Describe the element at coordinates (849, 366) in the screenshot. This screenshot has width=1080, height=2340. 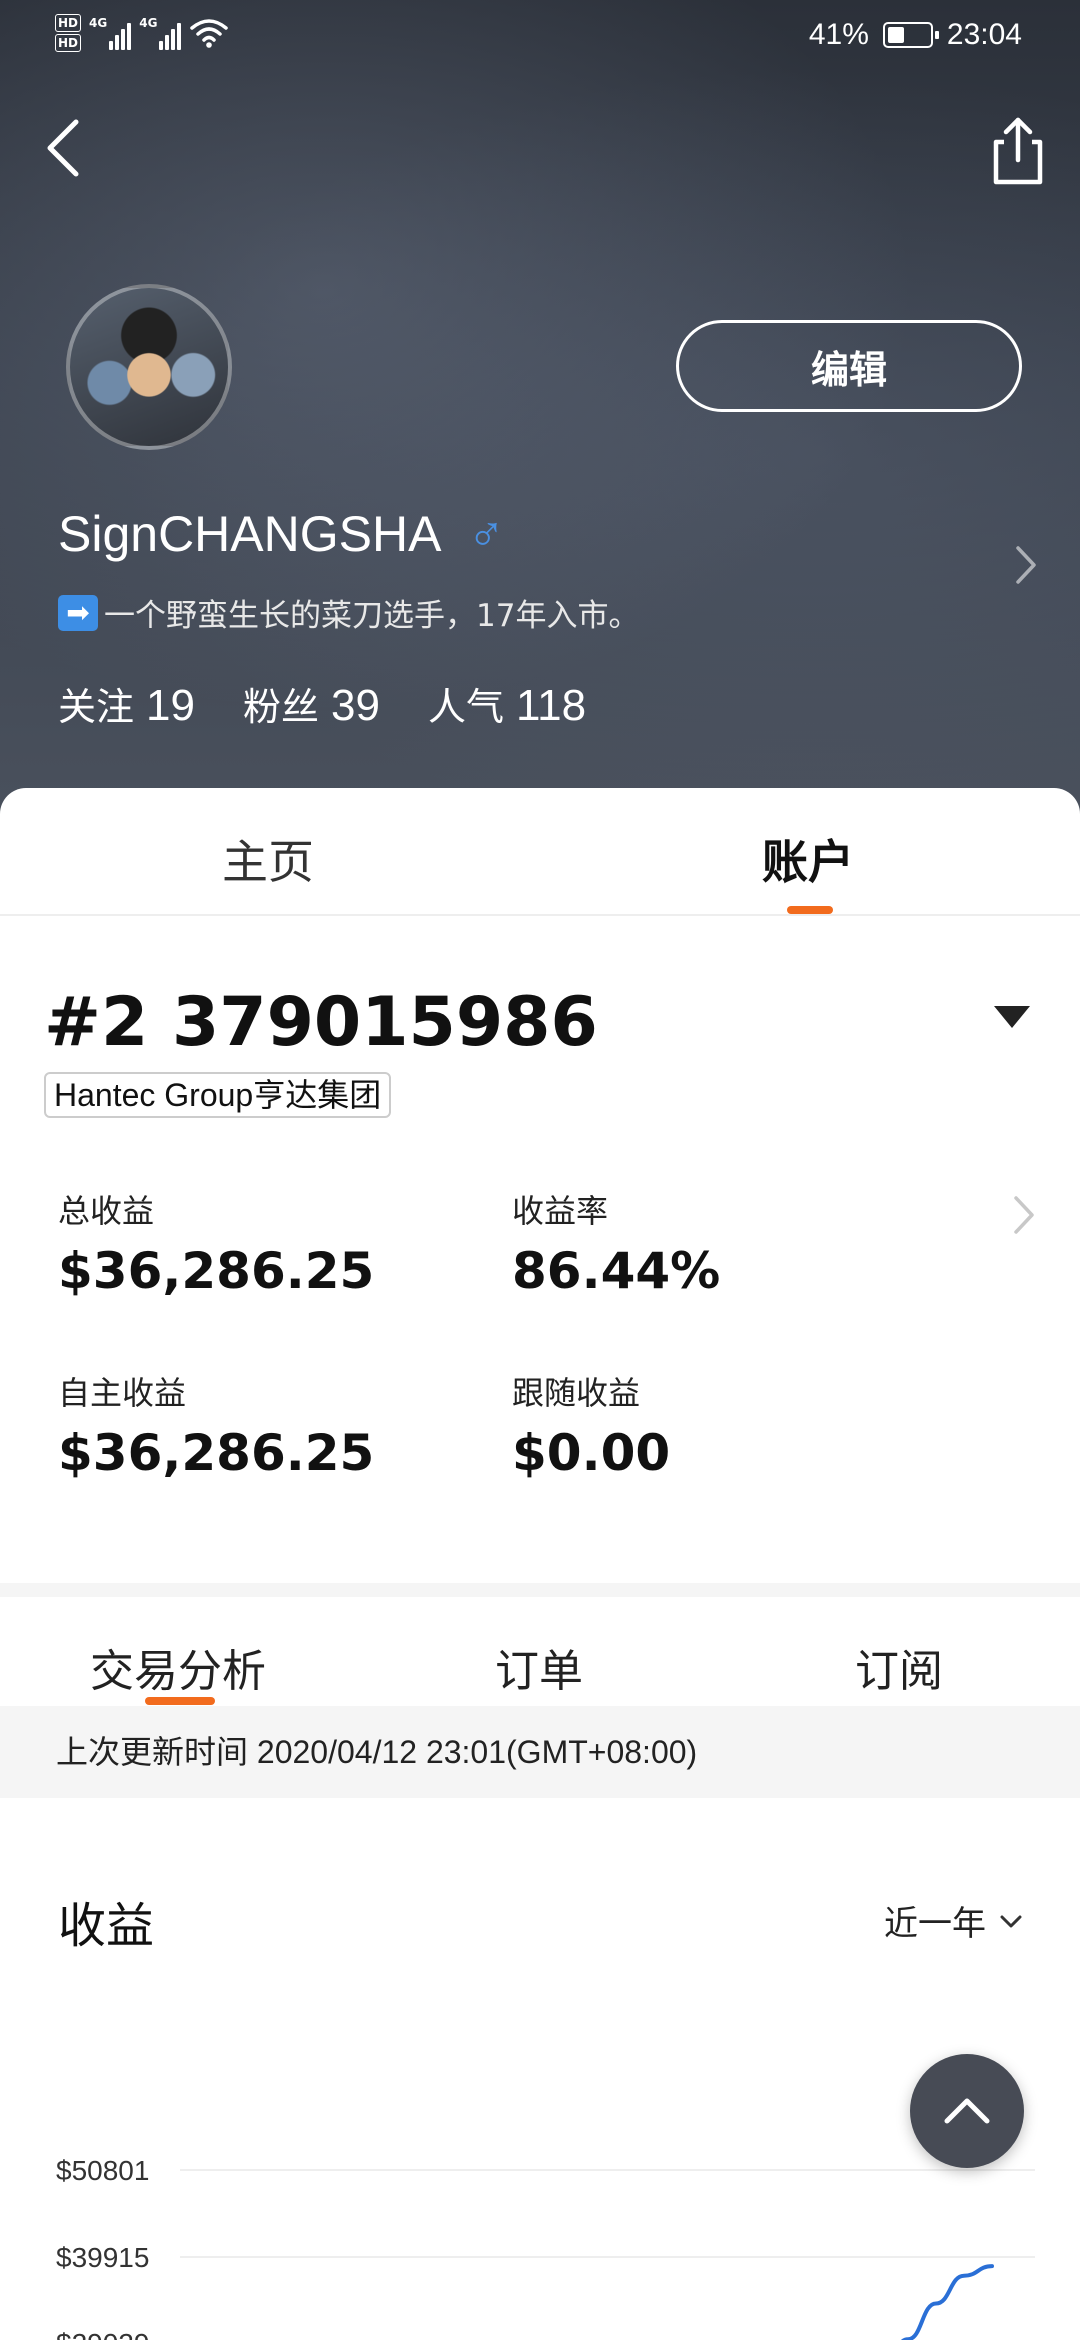
I see `edit-profile-button: 编辑` at that location.